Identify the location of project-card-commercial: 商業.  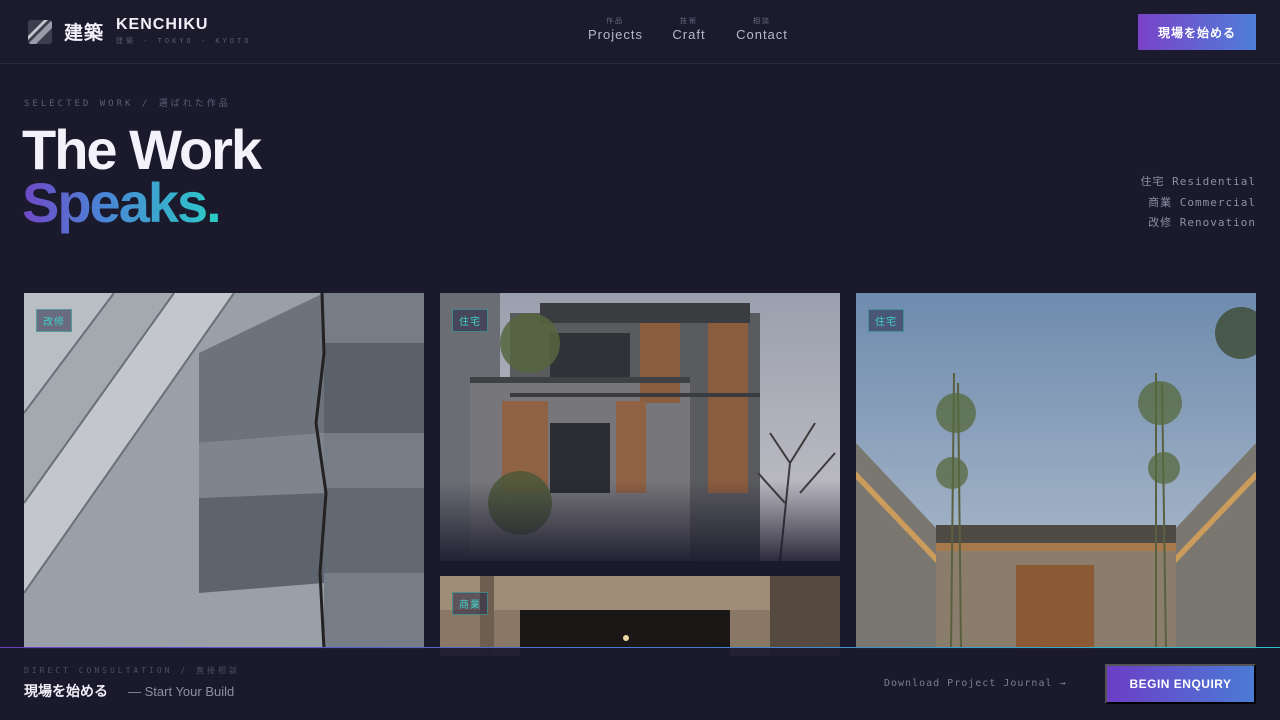
(640, 616).